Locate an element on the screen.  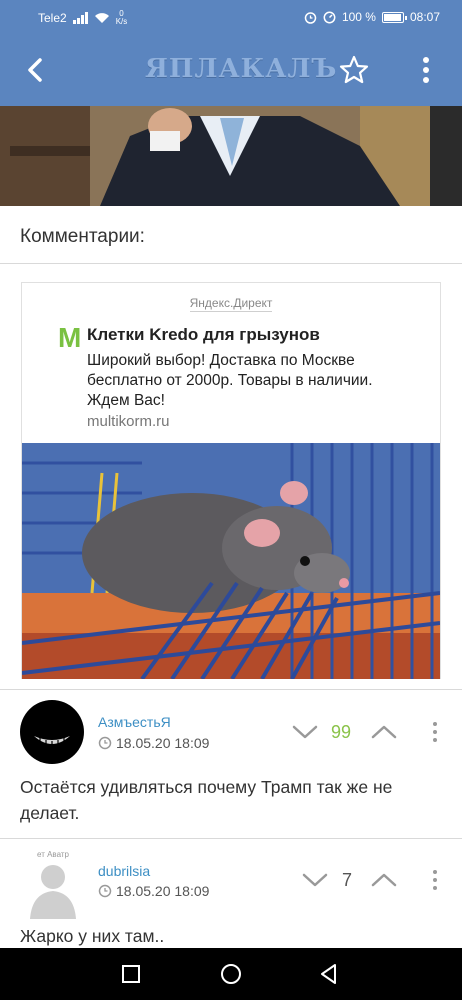
comment-author: АзмъестьЯ is located at coordinates (134, 722).